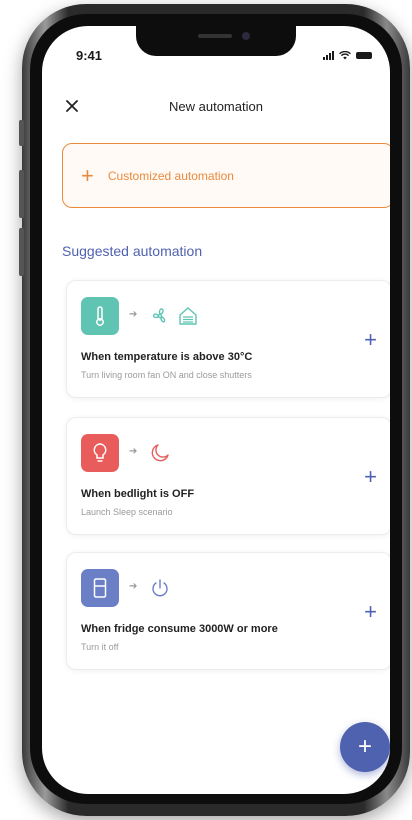 The height and width of the screenshot is (820, 412). Describe the element at coordinates (100, 316) in the screenshot. I see `thermometer-icon` at that location.